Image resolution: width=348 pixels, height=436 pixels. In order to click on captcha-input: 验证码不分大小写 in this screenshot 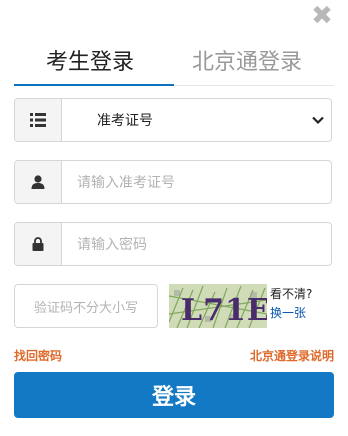, I will do `click(86, 306)`.